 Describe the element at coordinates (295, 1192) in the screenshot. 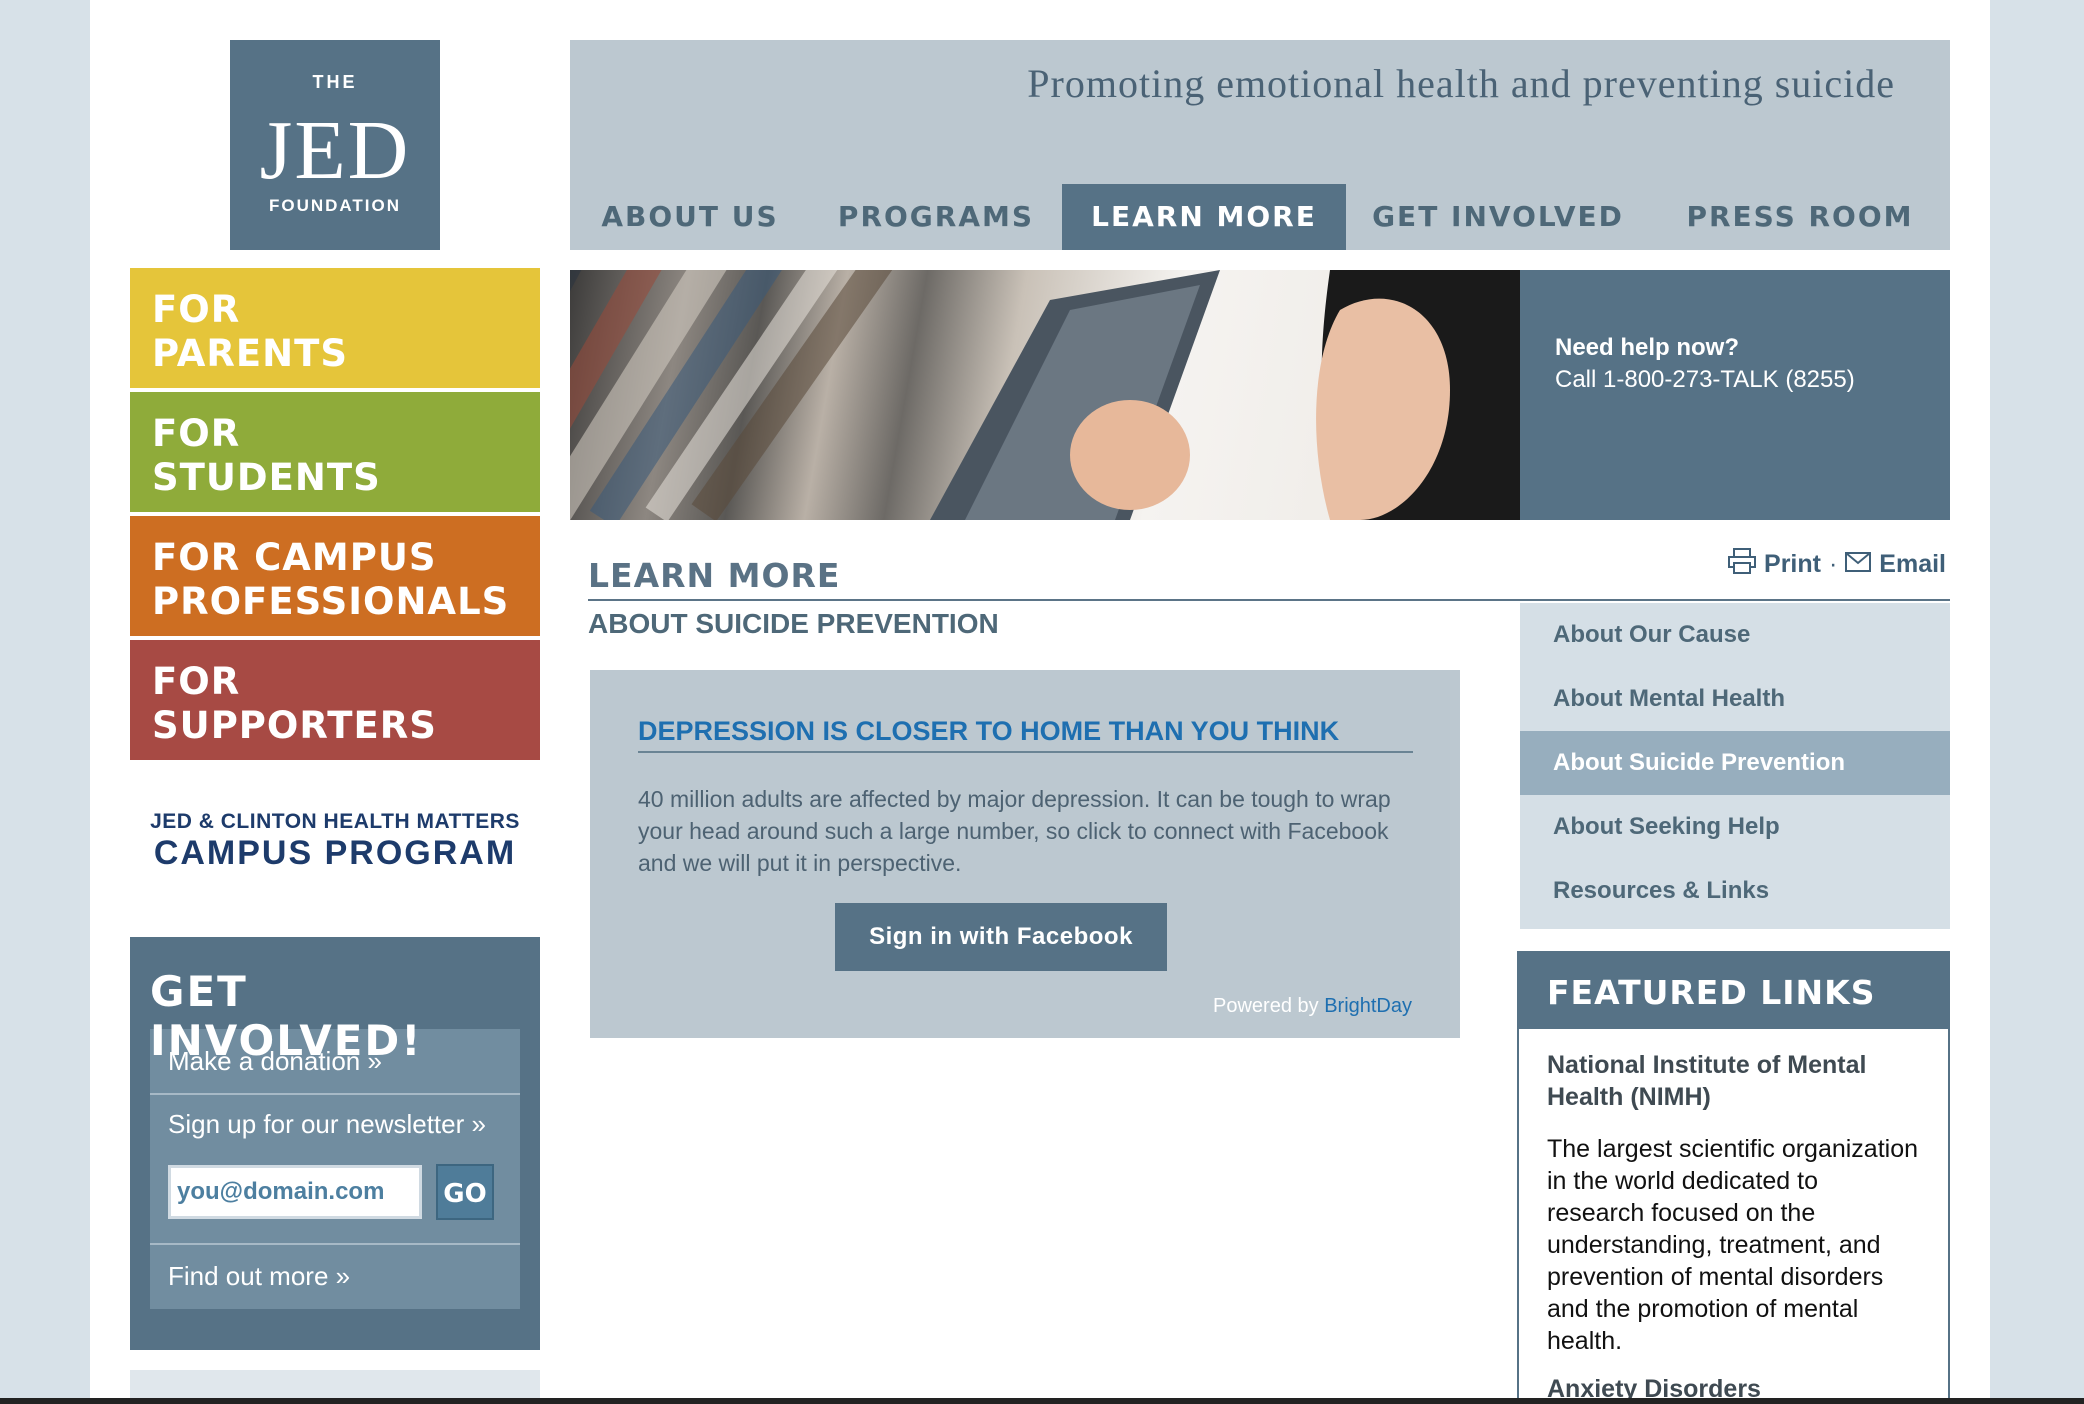

I see `newsletter-email-input` at that location.